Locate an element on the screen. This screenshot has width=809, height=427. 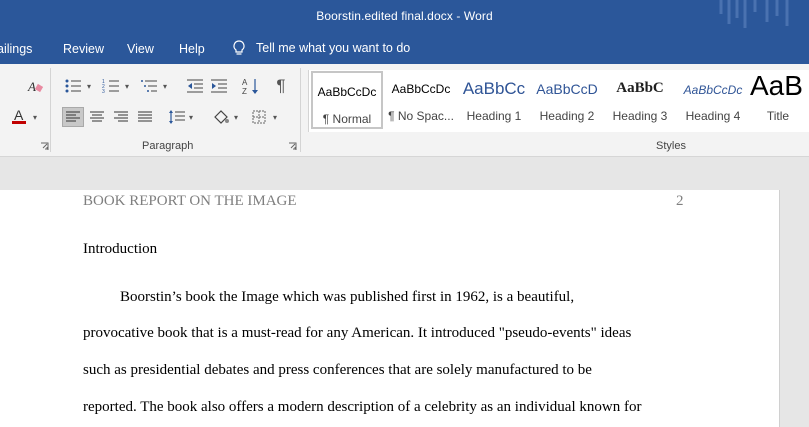
lightbulb-icon is located at coordinates (239, 47).